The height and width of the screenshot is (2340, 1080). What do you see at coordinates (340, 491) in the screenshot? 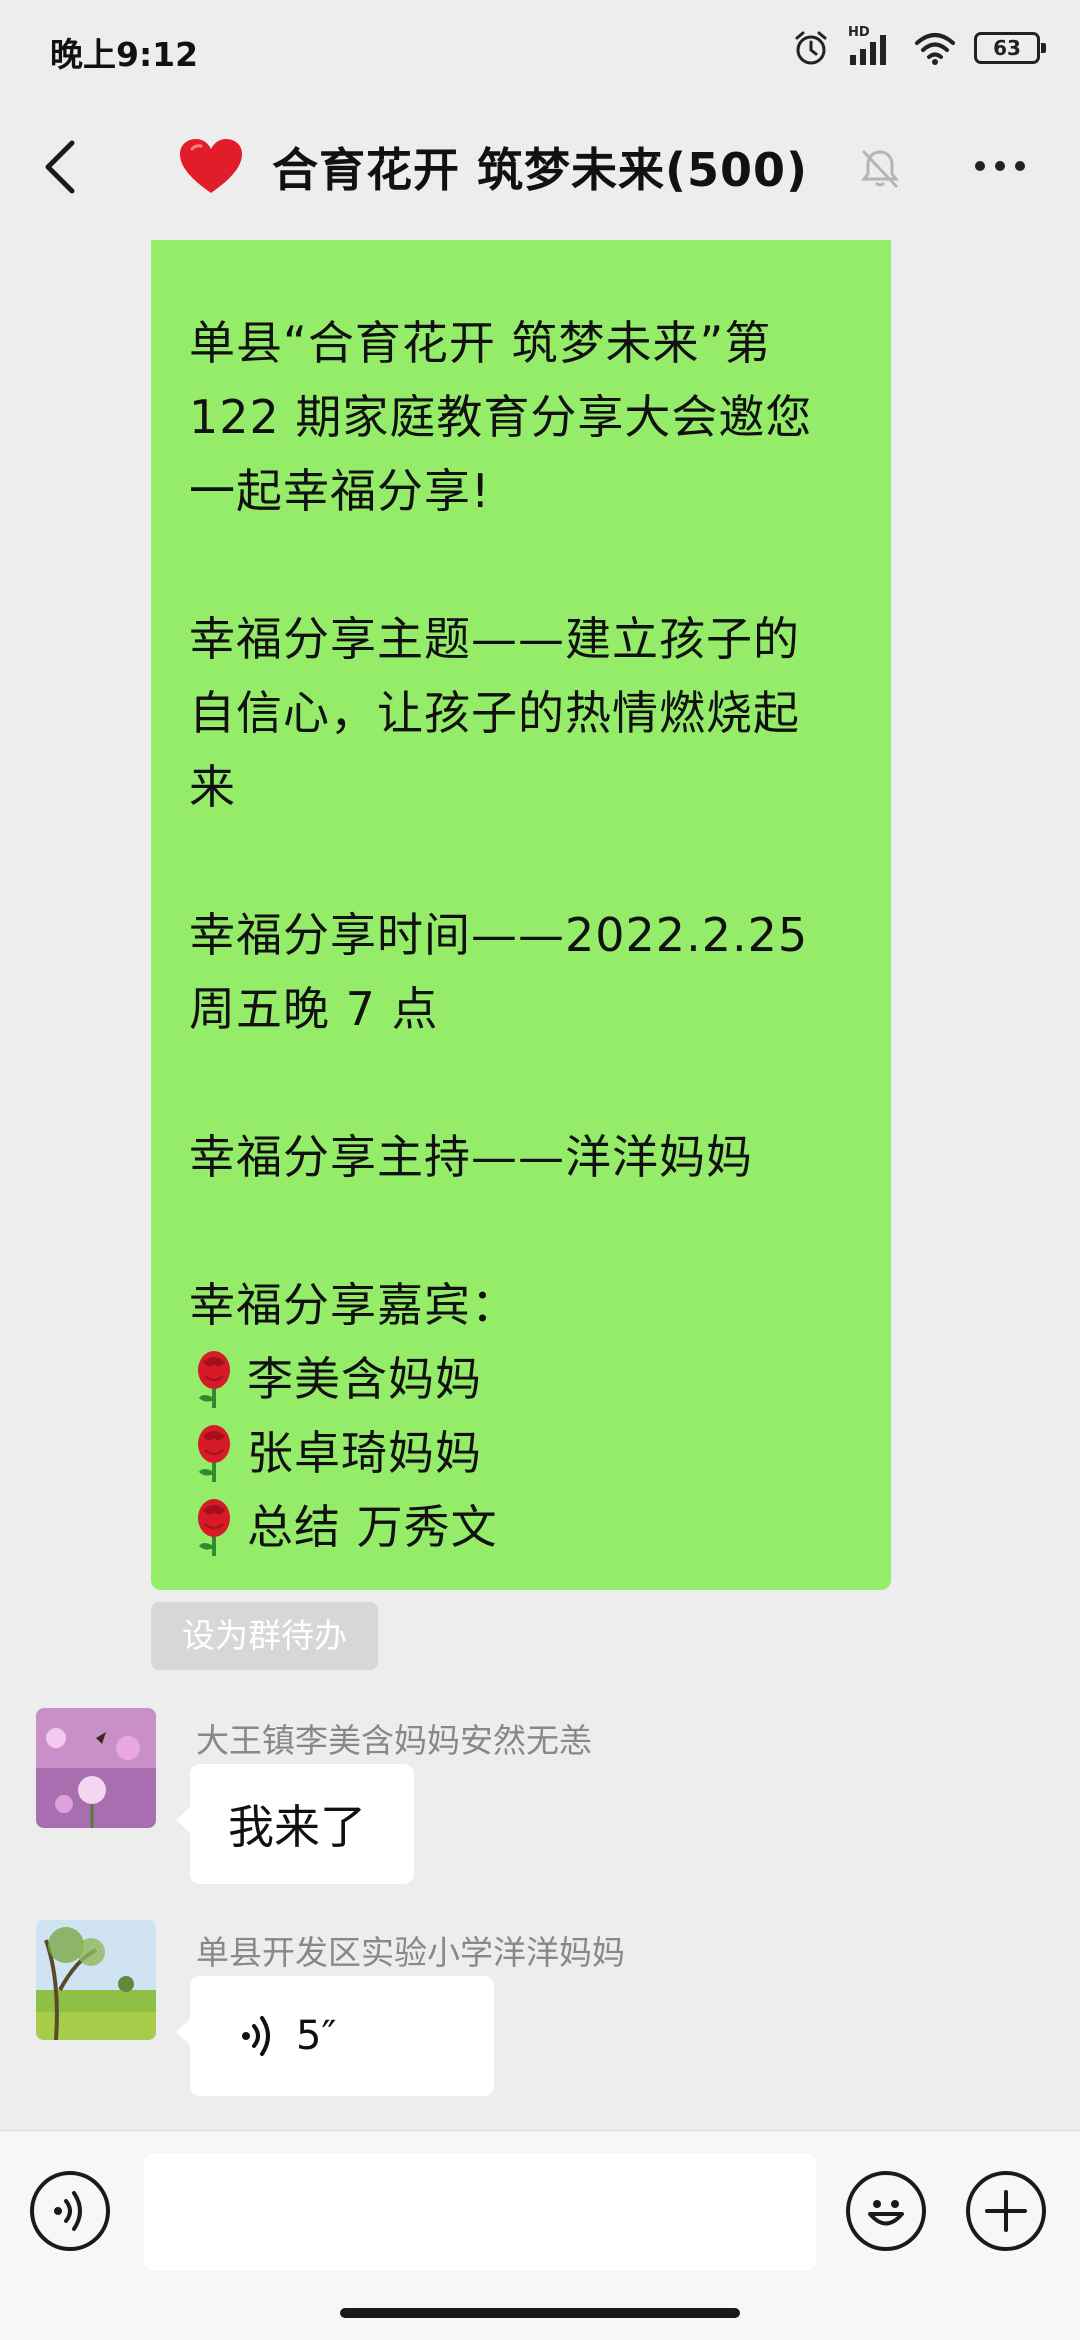
I see `announcement-line: 一起幸福分享!` at bounding box center [340, 491].